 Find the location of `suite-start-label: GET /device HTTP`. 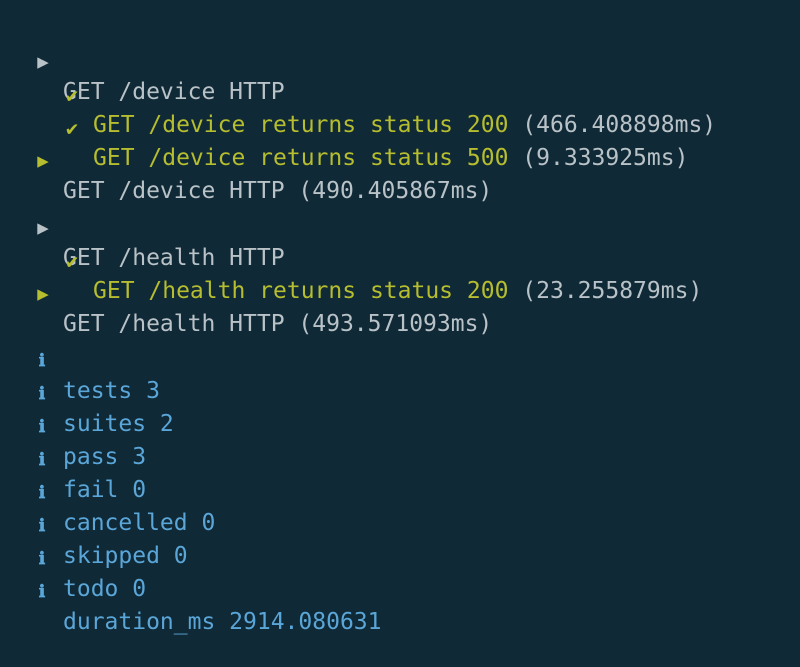

suite-start-label: GET /device HTTP is located at coordinates (174, 92).